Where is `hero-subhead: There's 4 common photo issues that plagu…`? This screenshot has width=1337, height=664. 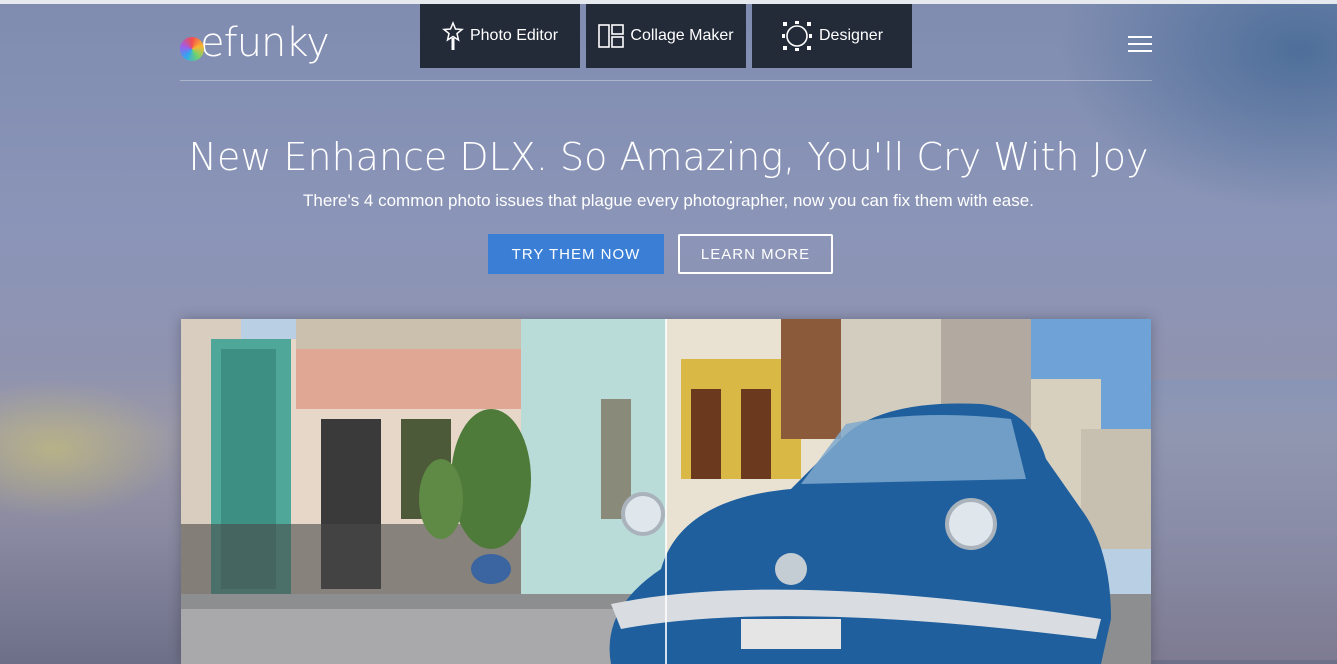 hero-subhead: There's 4 common photo issues that plagu… is located at coordinates (668, 200).